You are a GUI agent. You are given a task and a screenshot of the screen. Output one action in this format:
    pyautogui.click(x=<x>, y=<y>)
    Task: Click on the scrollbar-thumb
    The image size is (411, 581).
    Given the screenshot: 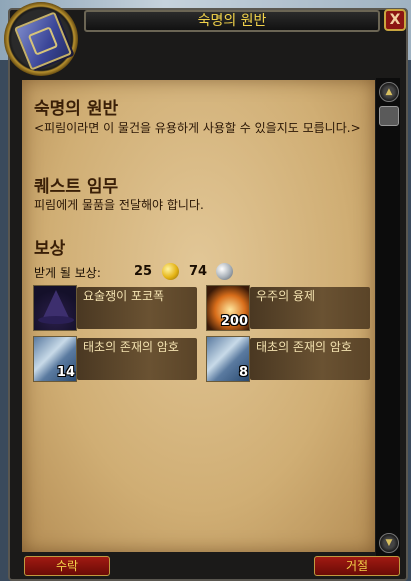 What is the action you would take?
    pyautogui.click(x=389, y=116)
    